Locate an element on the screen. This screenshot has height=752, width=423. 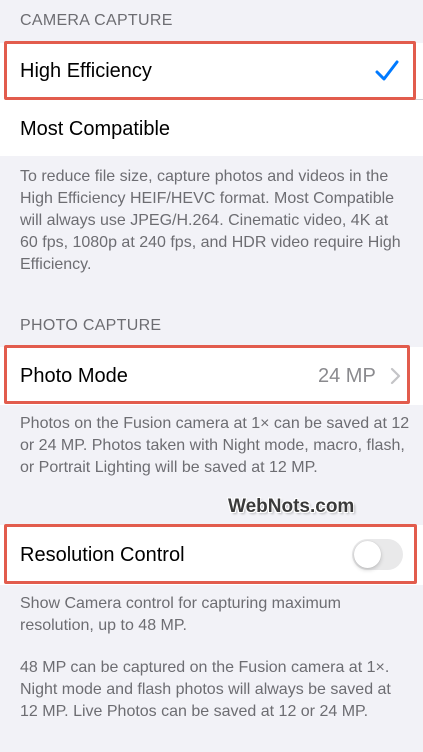
high-efficiency-option: High Efficiency is located at coordinates (211, 71).